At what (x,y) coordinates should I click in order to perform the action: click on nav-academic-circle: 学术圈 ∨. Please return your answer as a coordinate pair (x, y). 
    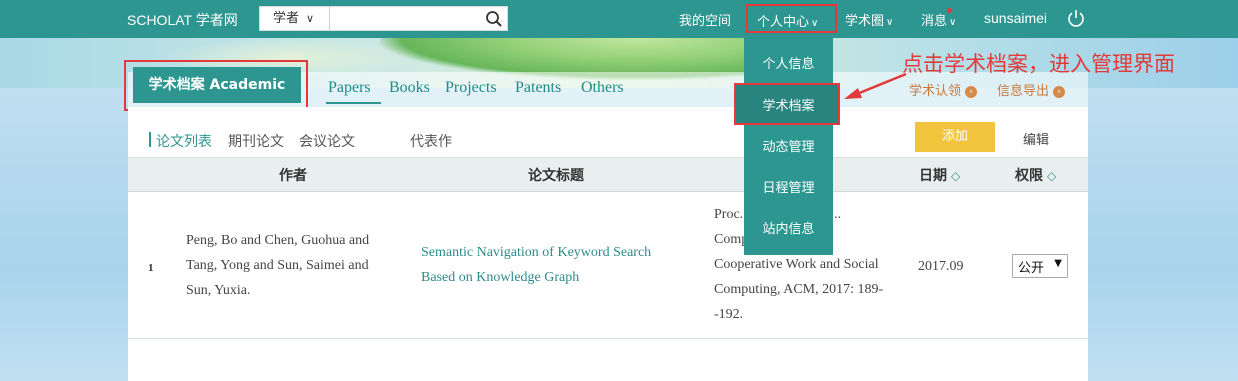
    Looking at the image, I should click on (869, 19).